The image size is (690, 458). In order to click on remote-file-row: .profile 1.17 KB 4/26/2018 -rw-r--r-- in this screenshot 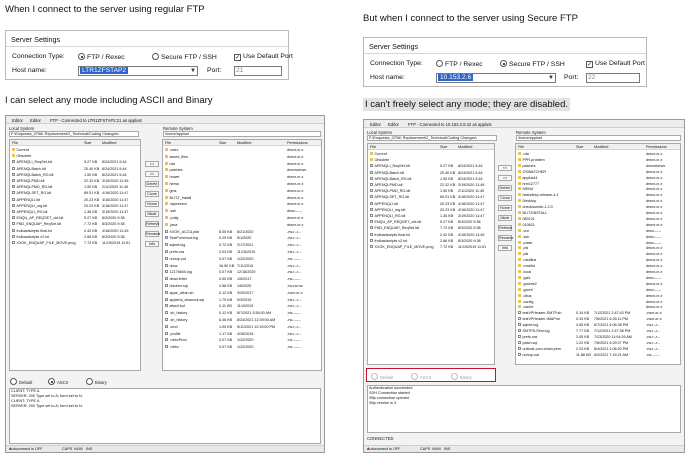, I will do `click(242, 334)`.